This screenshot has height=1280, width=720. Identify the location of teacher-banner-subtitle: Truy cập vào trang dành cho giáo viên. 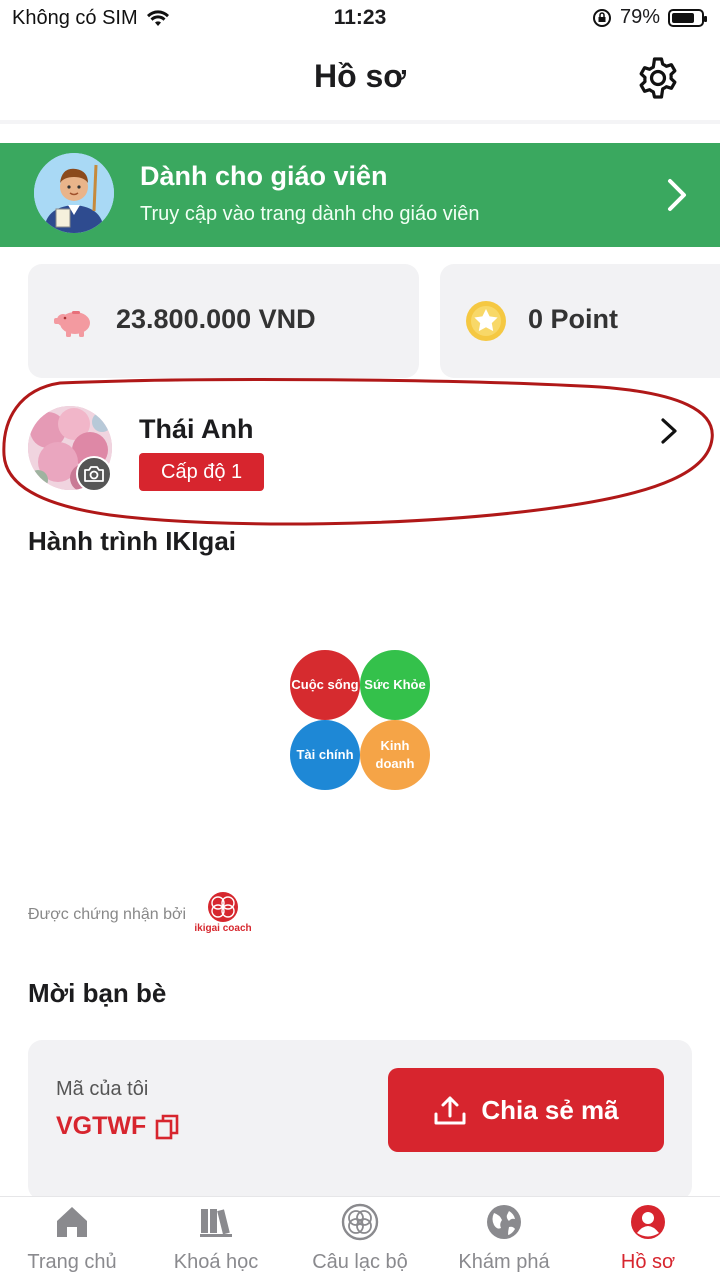
(310, 214).